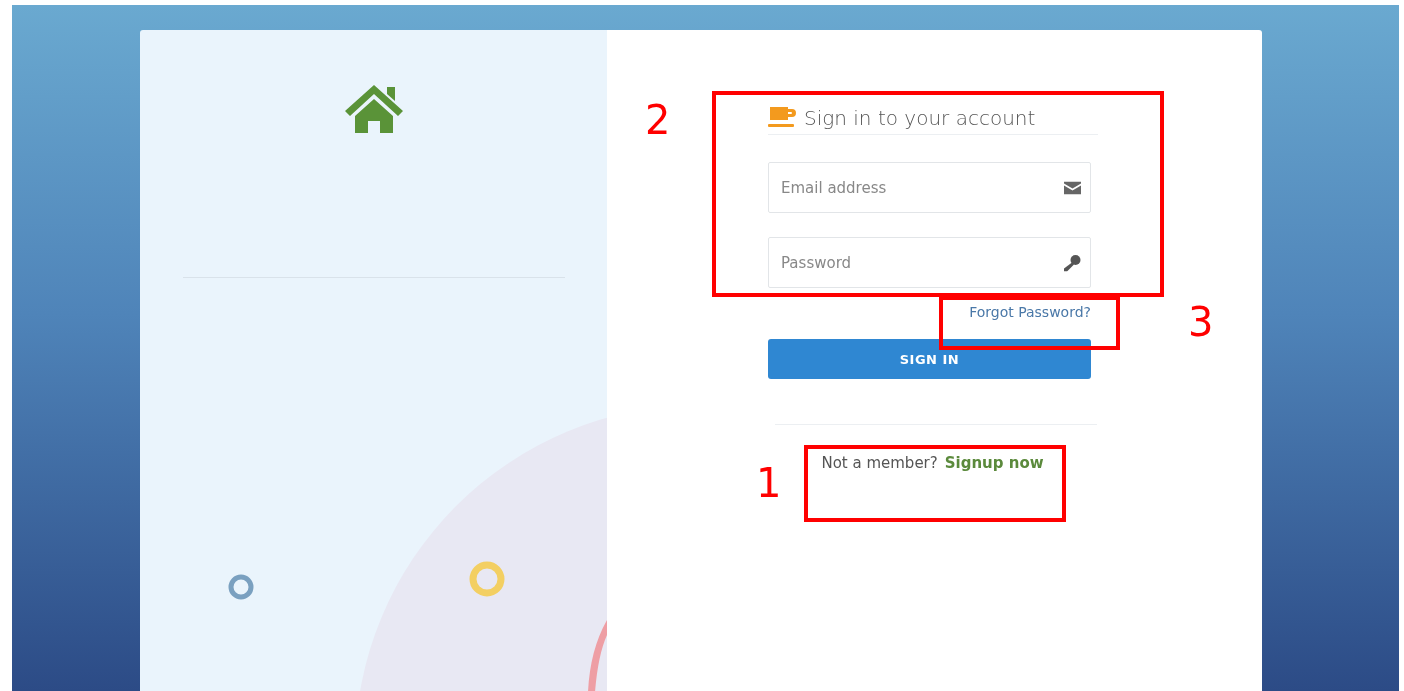  Describe the element at coordinates (879, 463) in the screenshot. I see `signup-prompt: Not a member?` at that location.